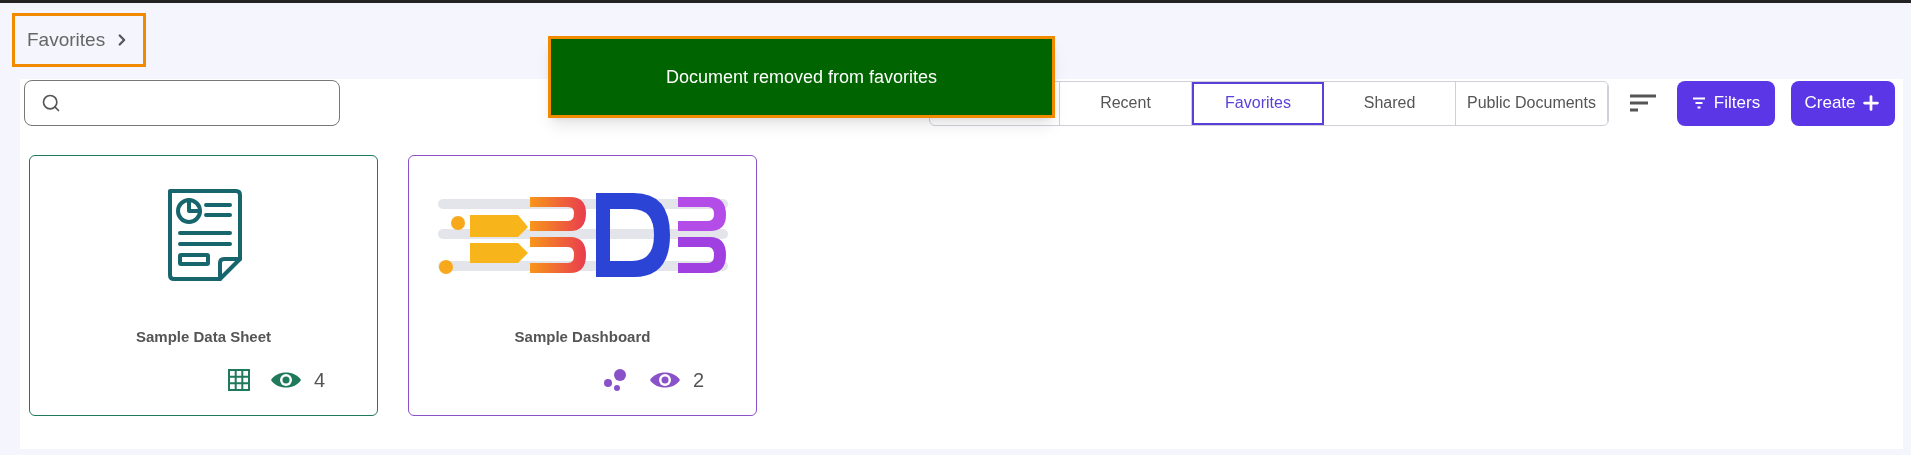  What do you see at coordinates (582, 337) in the screenshot?
I see `card-title: Sample Dashboard` at bounding box center [582, 337].